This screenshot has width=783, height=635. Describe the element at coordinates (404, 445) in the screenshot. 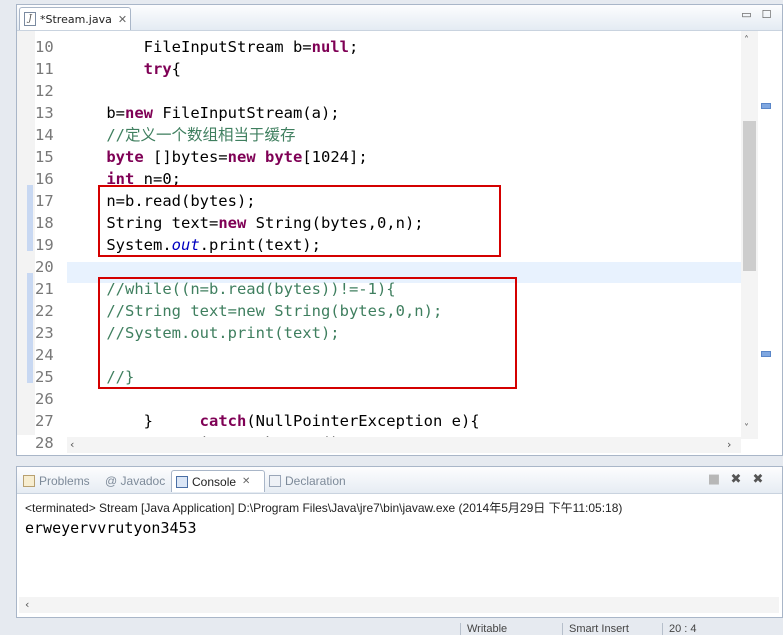

I see `horizontal-scrollbar: ‹ ›` at that location.